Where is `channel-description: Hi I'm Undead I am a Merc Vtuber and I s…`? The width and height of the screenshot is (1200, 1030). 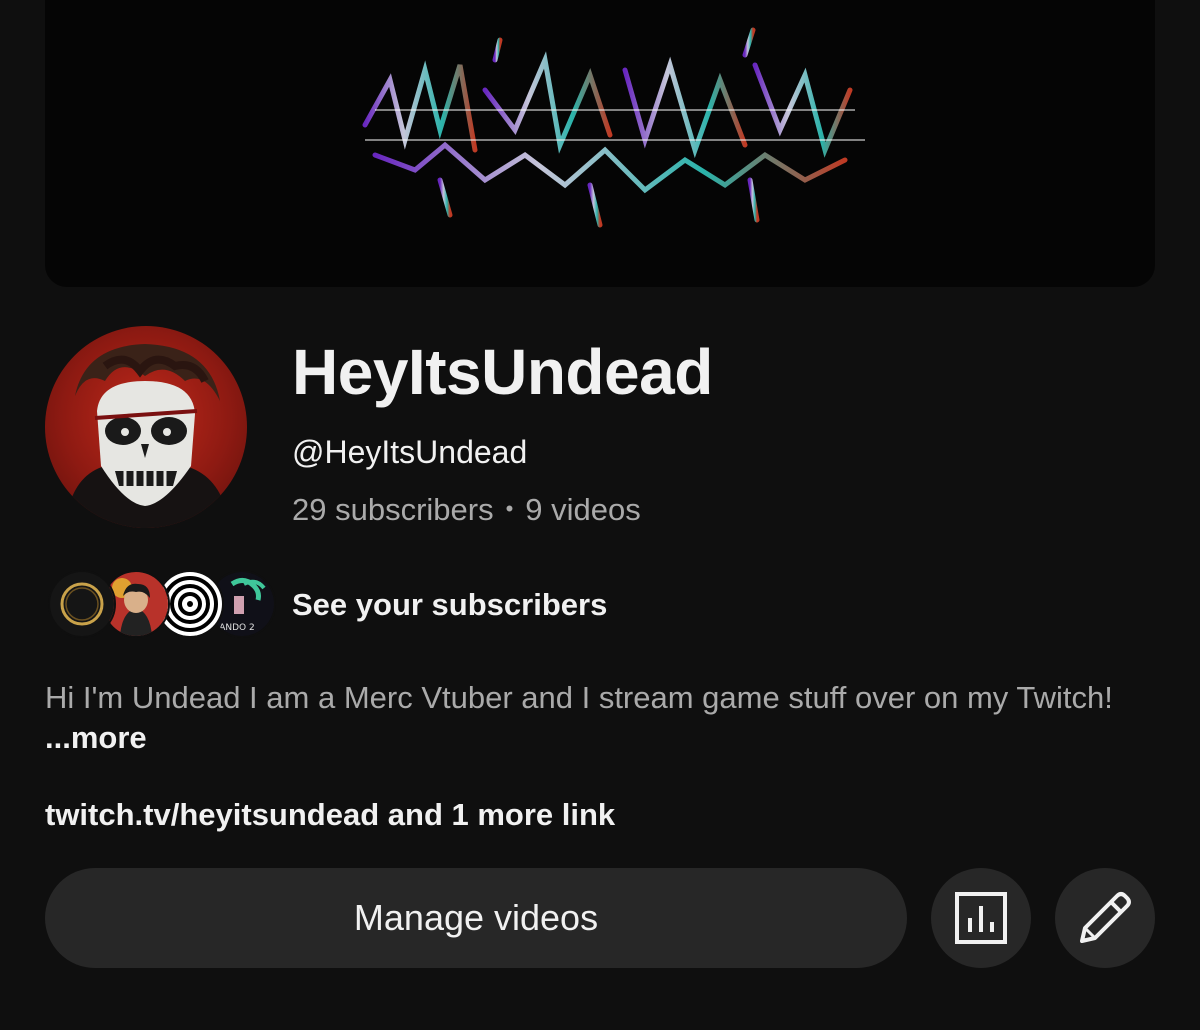 channel-description: Hi I'm Undead I am a Merc Vtuber and I s… is located at coordinates (600, 718).